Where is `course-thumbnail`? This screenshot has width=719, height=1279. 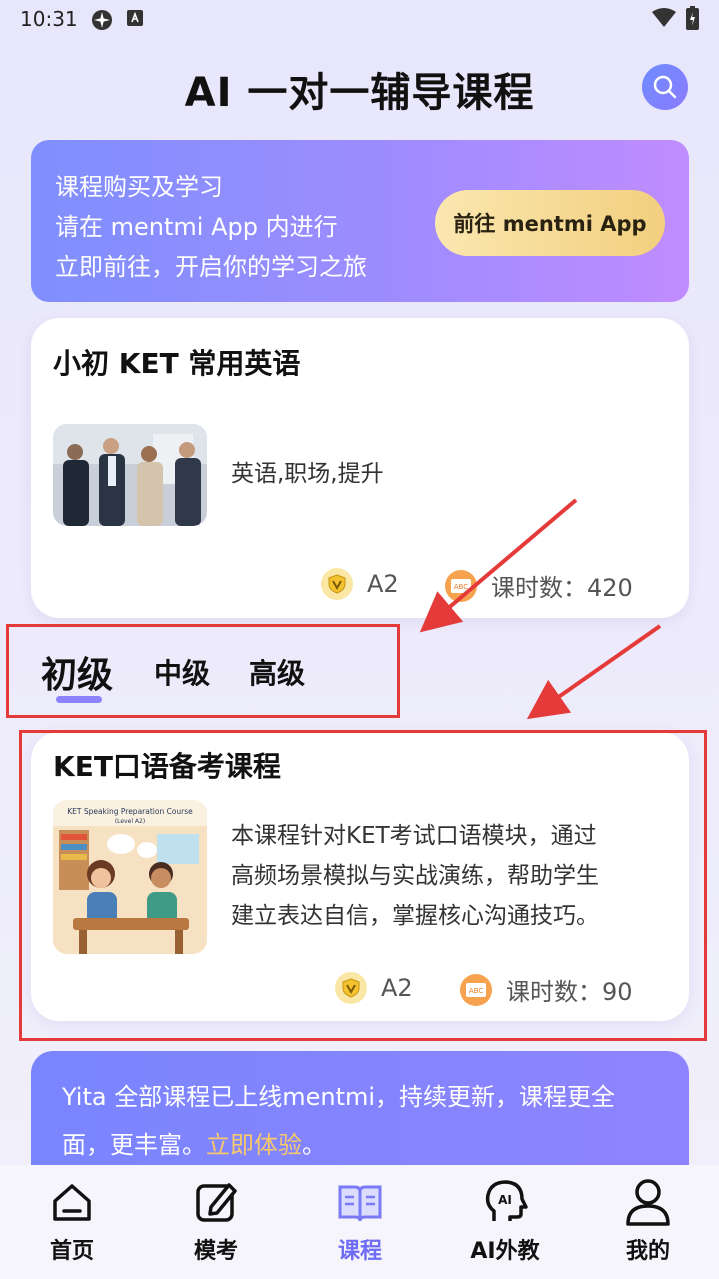
course-thumbnail is located at coordinates (130, 475).